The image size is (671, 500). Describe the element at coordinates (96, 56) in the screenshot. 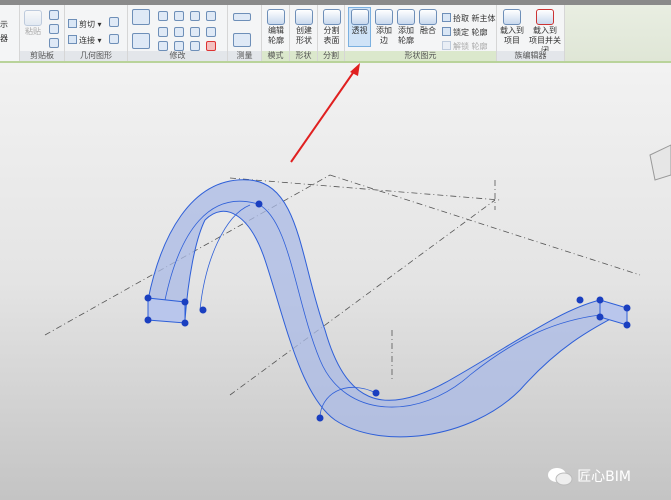

I see `geometry-panel-label: 几何图形` at that location.